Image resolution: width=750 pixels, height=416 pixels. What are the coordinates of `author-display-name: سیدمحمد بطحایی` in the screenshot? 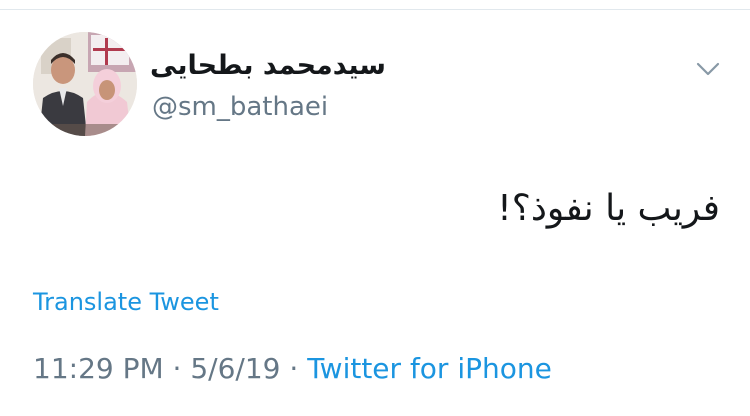 It's located at (268, 65).